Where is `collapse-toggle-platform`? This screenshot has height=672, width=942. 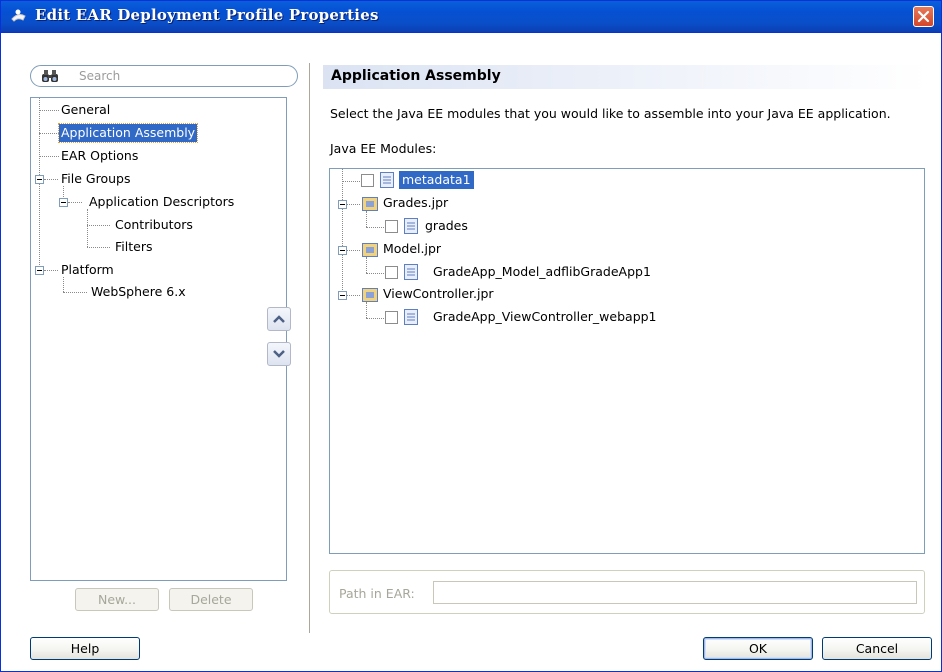
collapse-toggle-platform is located at coordinates (39, 270).